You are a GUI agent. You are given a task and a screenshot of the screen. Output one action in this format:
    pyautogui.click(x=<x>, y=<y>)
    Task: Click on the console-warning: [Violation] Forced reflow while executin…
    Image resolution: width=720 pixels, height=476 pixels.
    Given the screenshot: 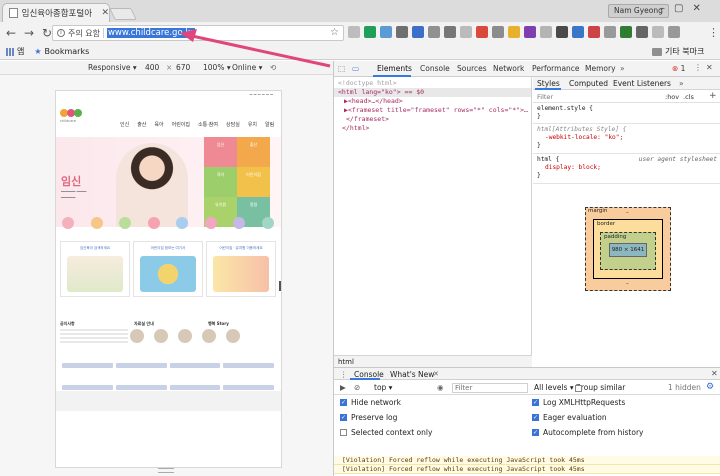 What is the action you would take?
    pyautogui.click(x=527, y=460)
    